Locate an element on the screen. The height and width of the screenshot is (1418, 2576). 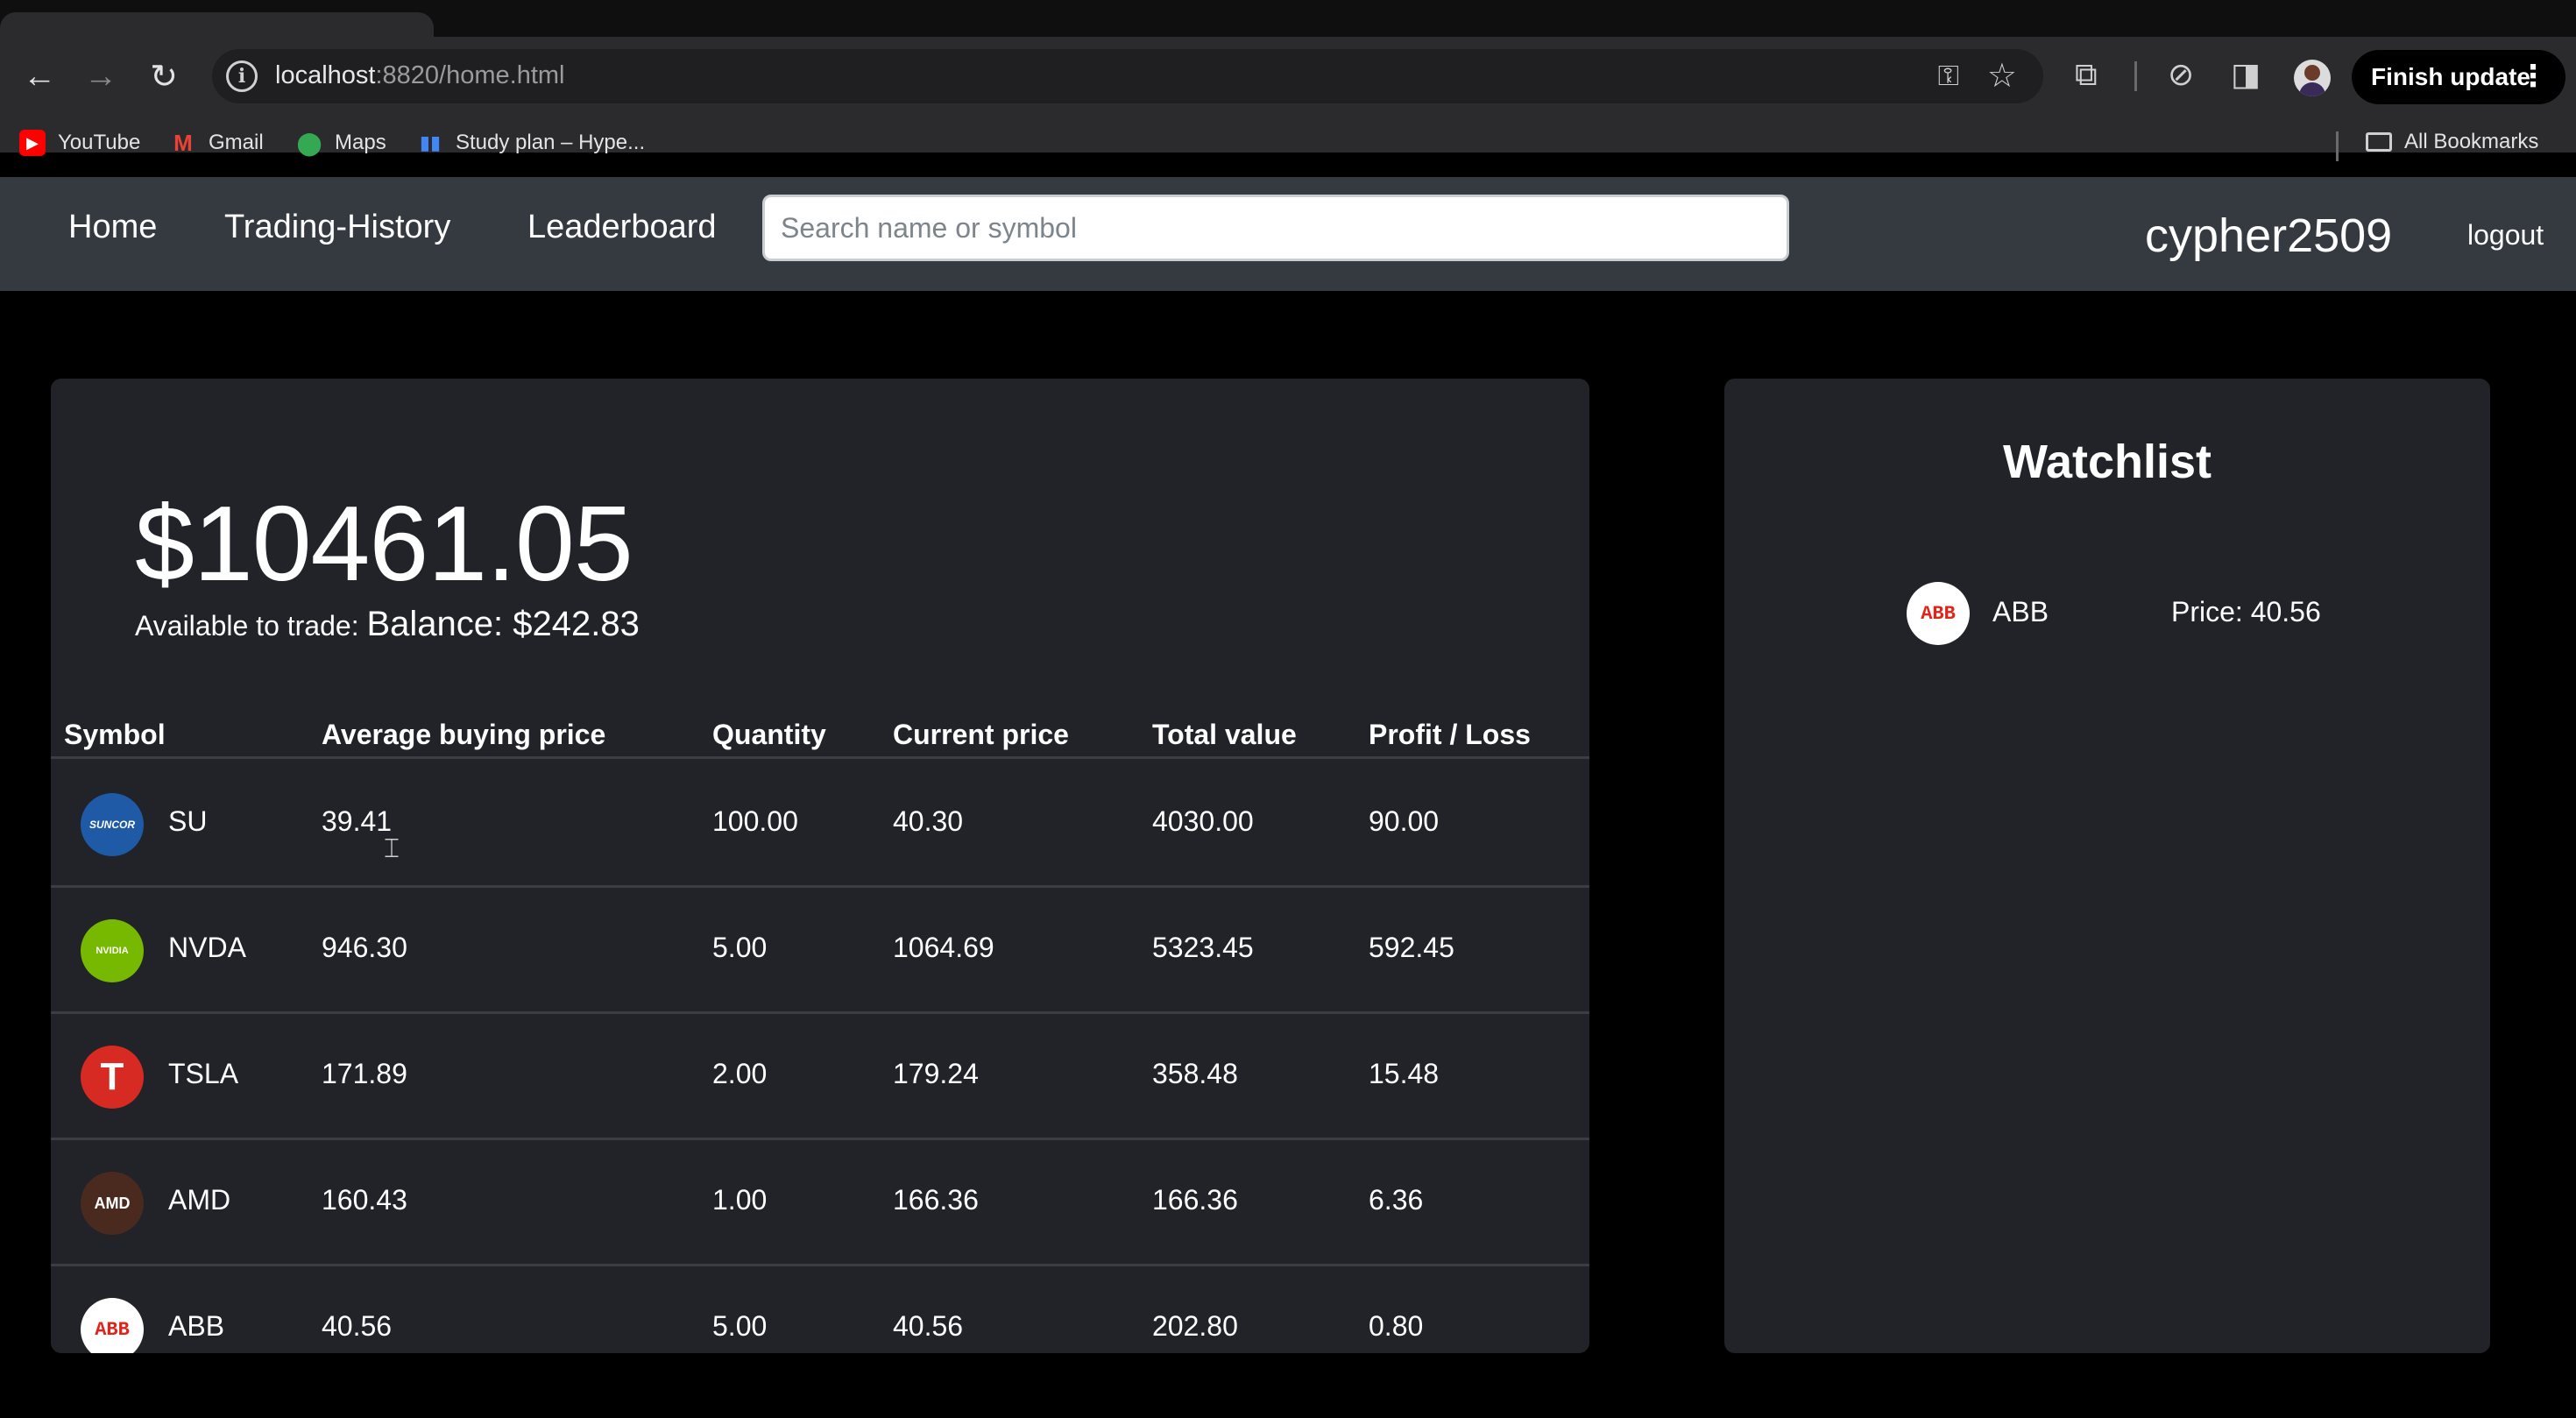
study-plan-icon: ▮▮ is located at coordinates (430, 142).